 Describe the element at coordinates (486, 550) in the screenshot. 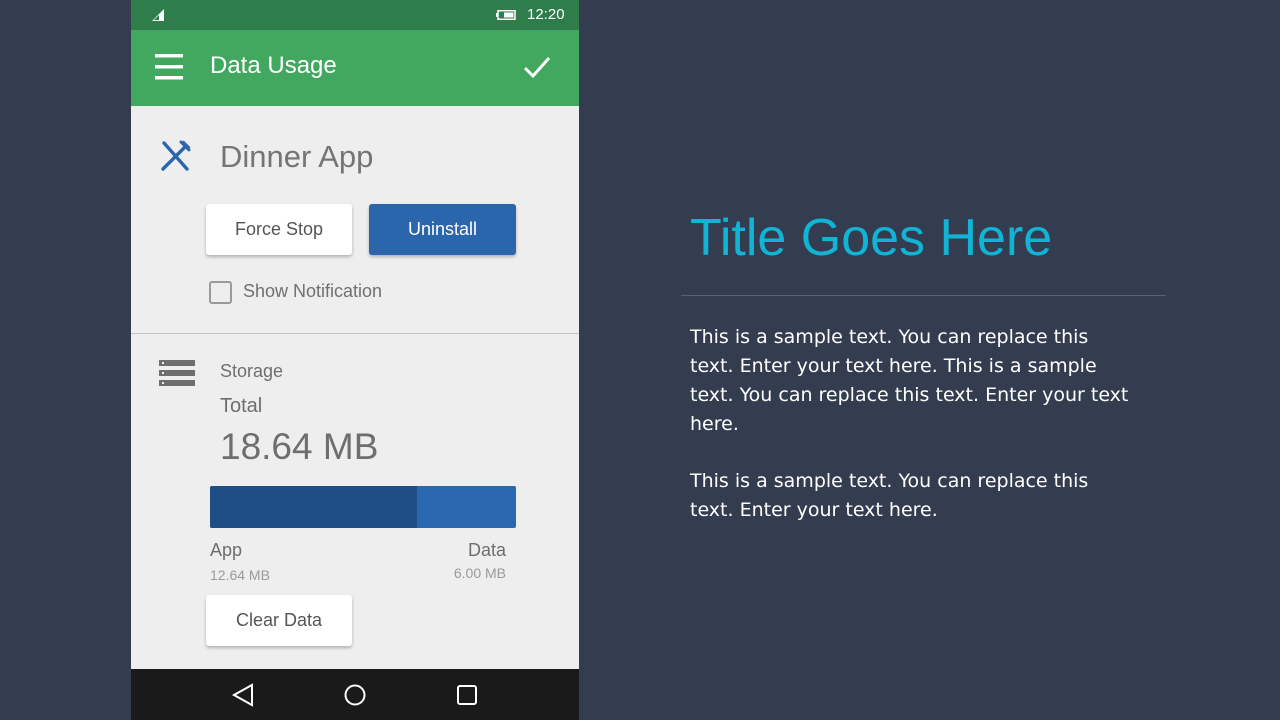

I see `data-usage-label: Data` at that location.